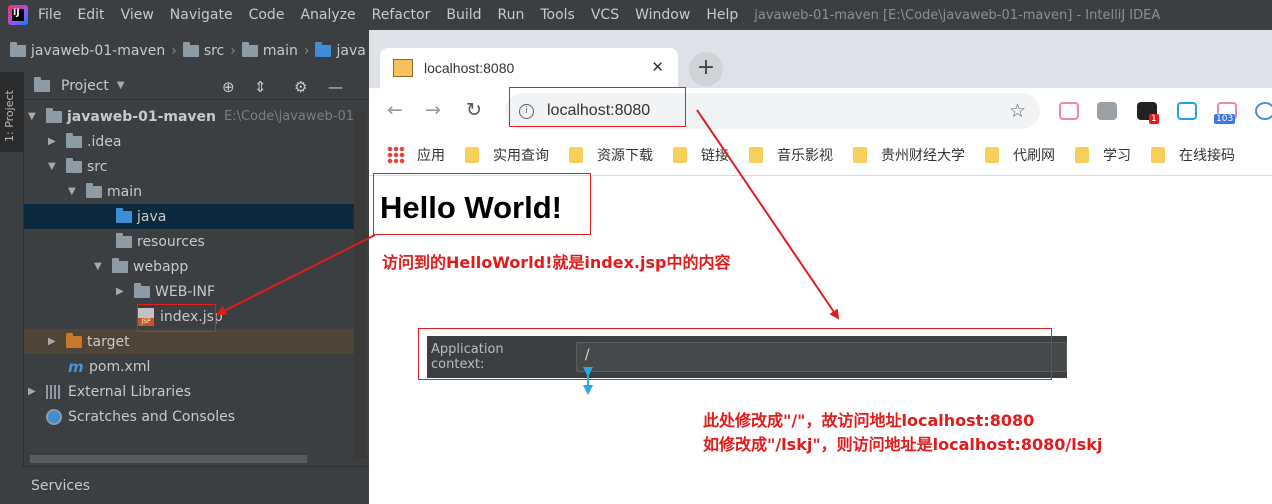  What do you see at coordinates (49, 15) in the screenshot?
I see `menu-file: File` at bounding box center [49, 15].